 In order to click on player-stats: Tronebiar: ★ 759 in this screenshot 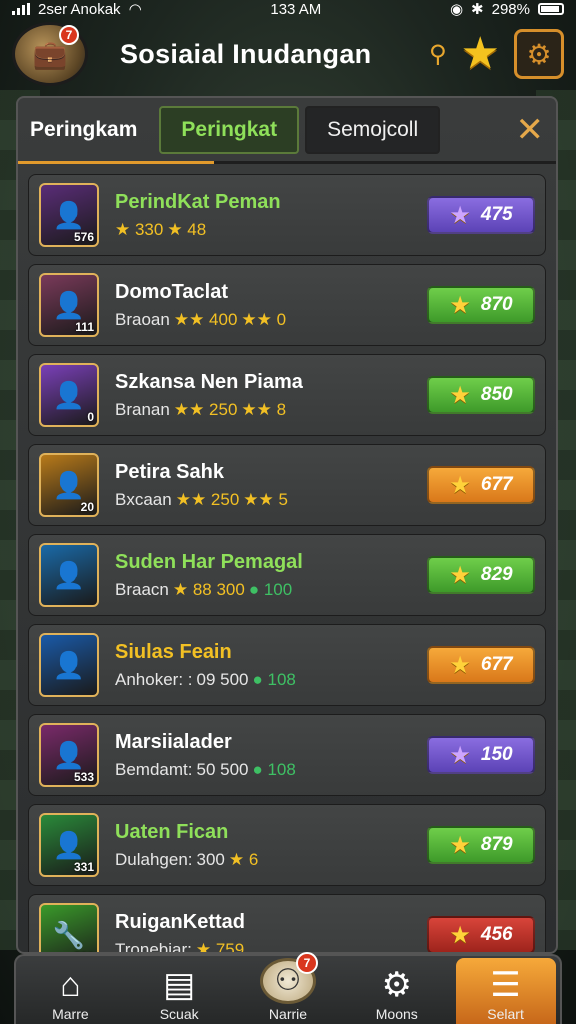, I will do `click(271, 946)`.